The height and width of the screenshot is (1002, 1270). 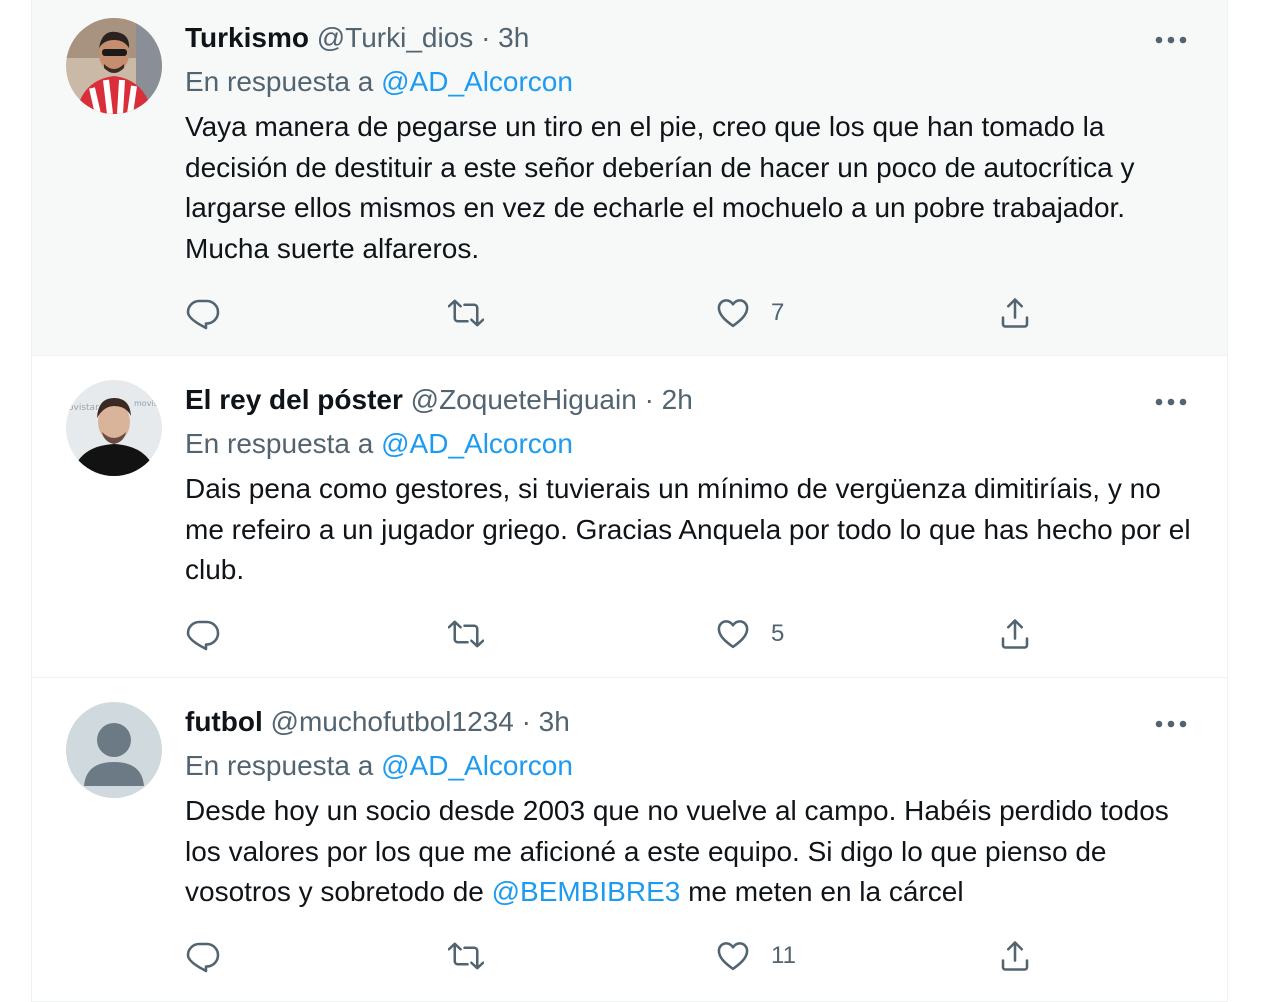 What do you see at coordinates (615, 956) in the screenshot?
I see `tweet-actions: 11` at bounding box center [615, 956].